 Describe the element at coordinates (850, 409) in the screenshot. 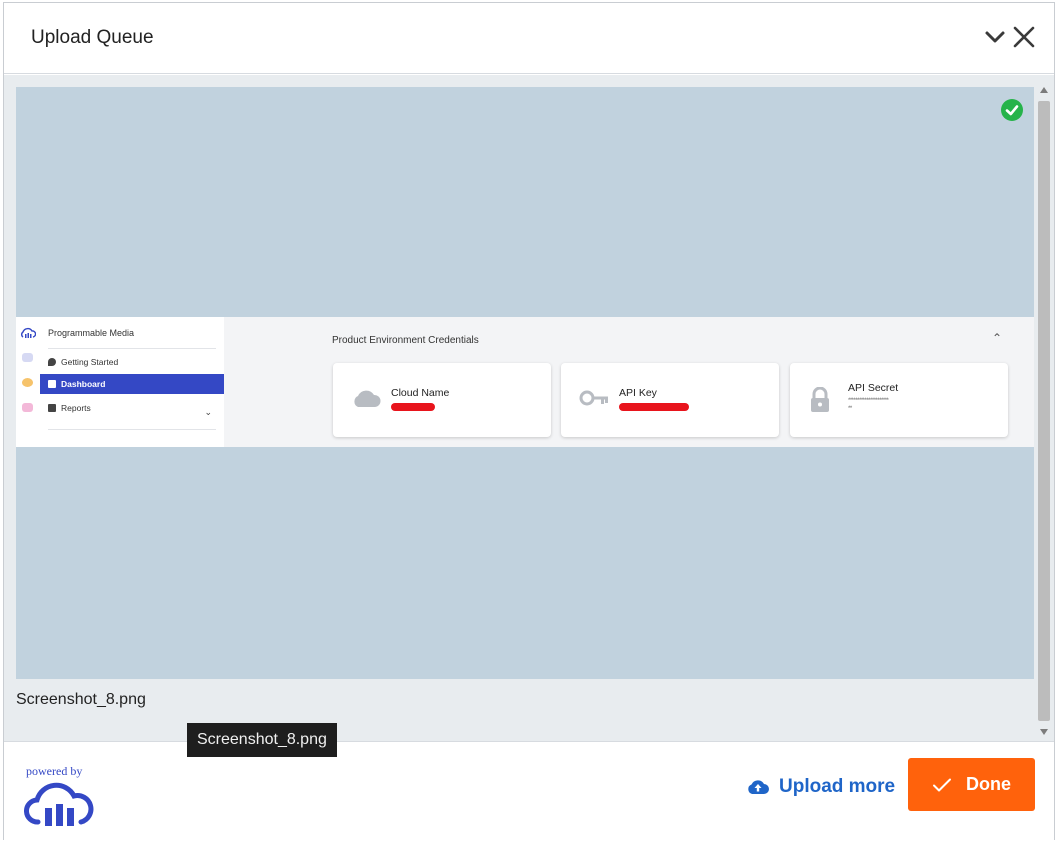

I see `masked-secret-suffix: **` at that location.